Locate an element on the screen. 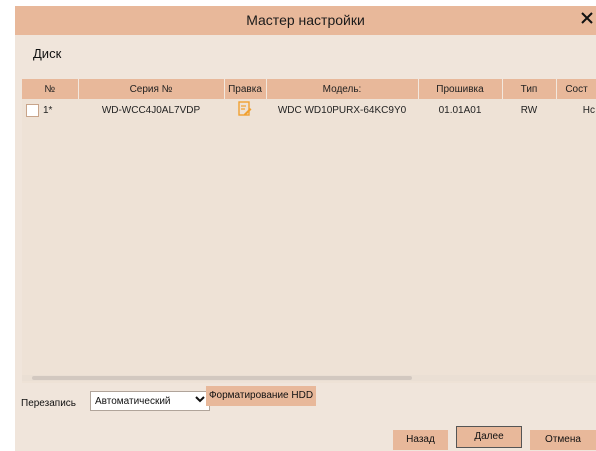 The height and width of the screenshot is (451, 596). col-header-state: Сост is located at coordinates (576, 89).